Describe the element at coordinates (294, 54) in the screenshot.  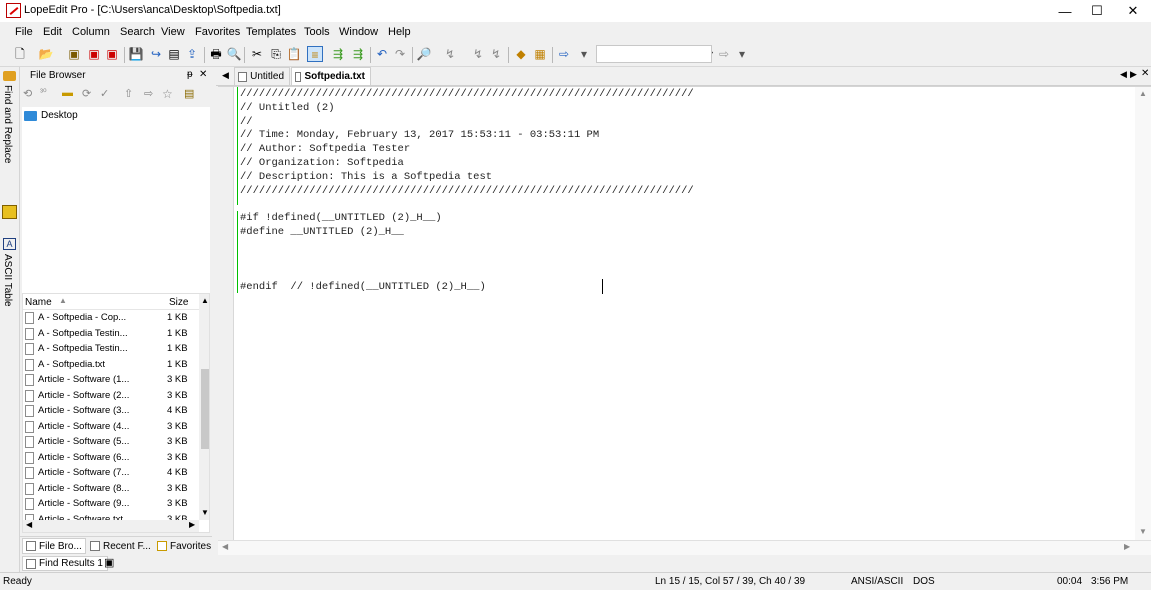
I see `paste-icon: 📋` at that location.